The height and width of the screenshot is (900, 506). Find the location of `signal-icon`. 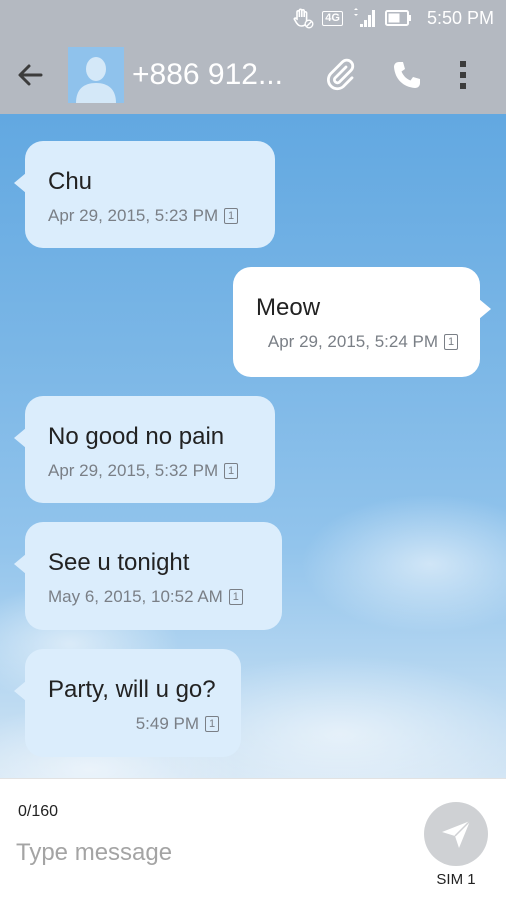

signal-icon is located at coordinates (364, 18).